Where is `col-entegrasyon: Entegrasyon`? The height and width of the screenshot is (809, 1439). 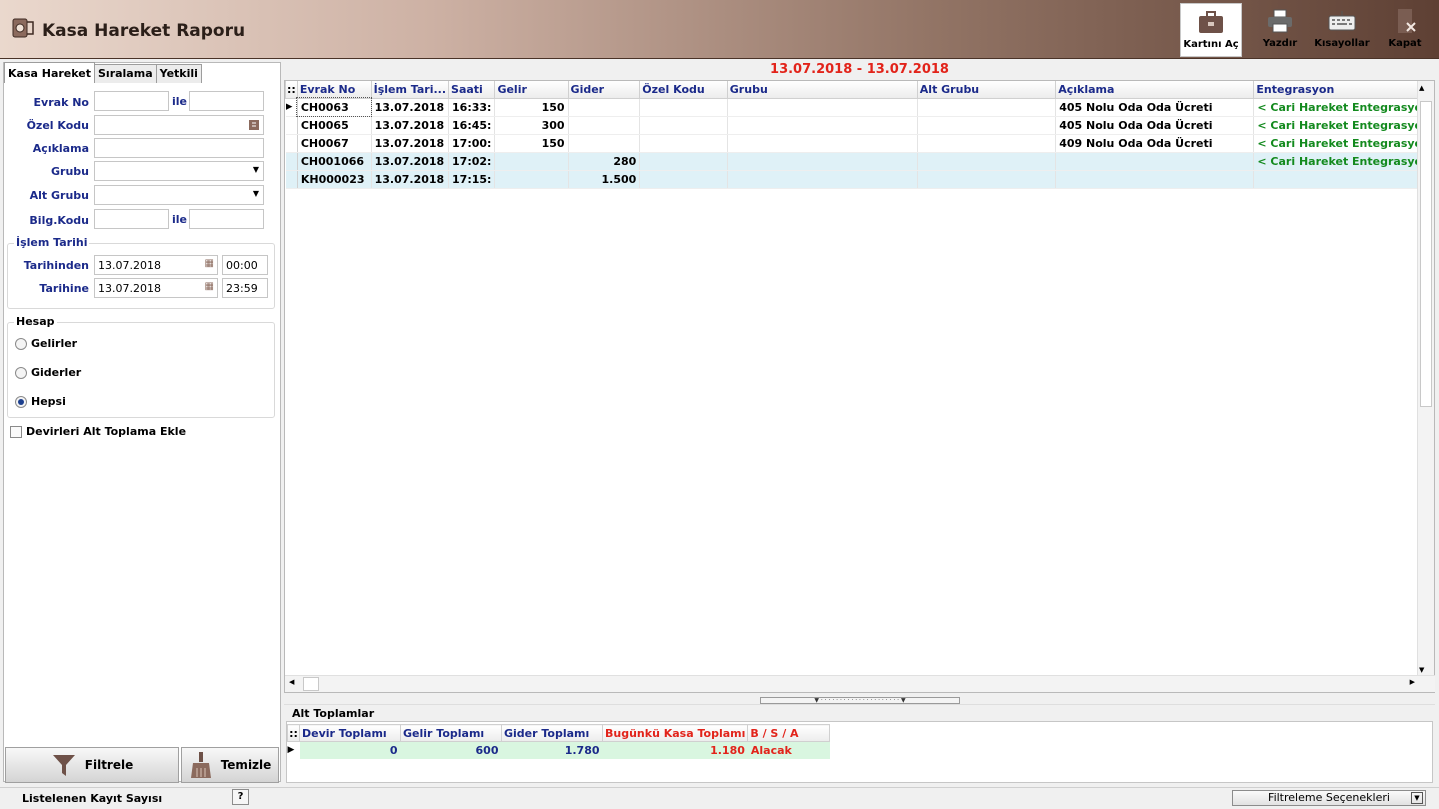 col-entegrasyon: Entegrasyon is located at coordinates (1343, 90).